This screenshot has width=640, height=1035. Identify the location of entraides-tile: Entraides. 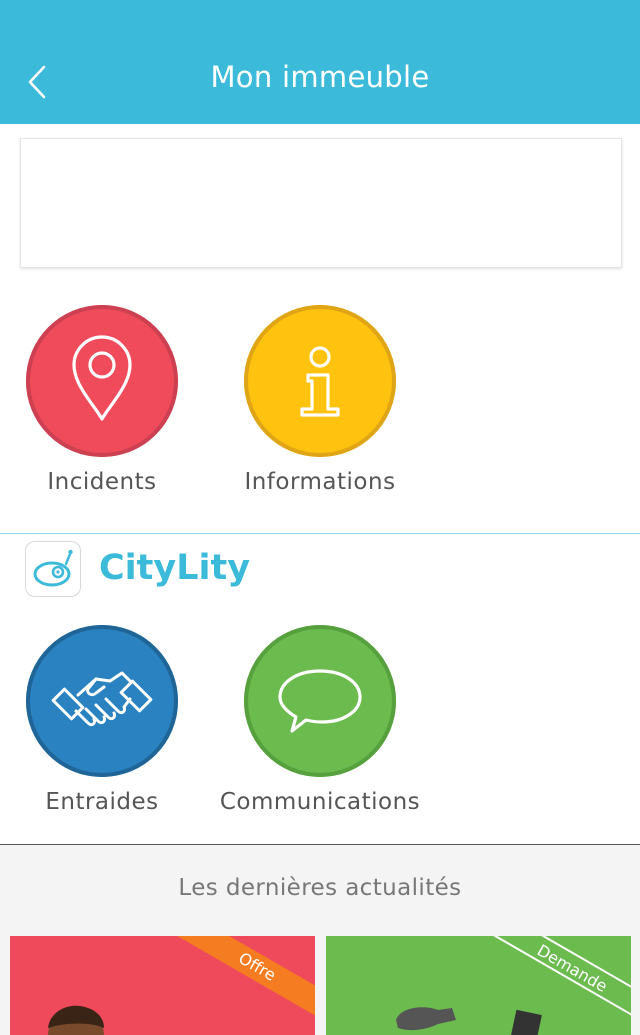
(103, 720).